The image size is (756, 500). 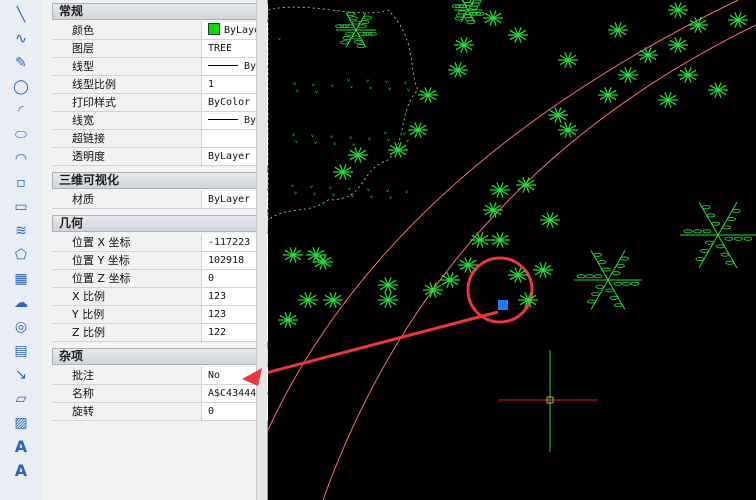 I want to click on property-label: 材质, so click(x=127, y=199).